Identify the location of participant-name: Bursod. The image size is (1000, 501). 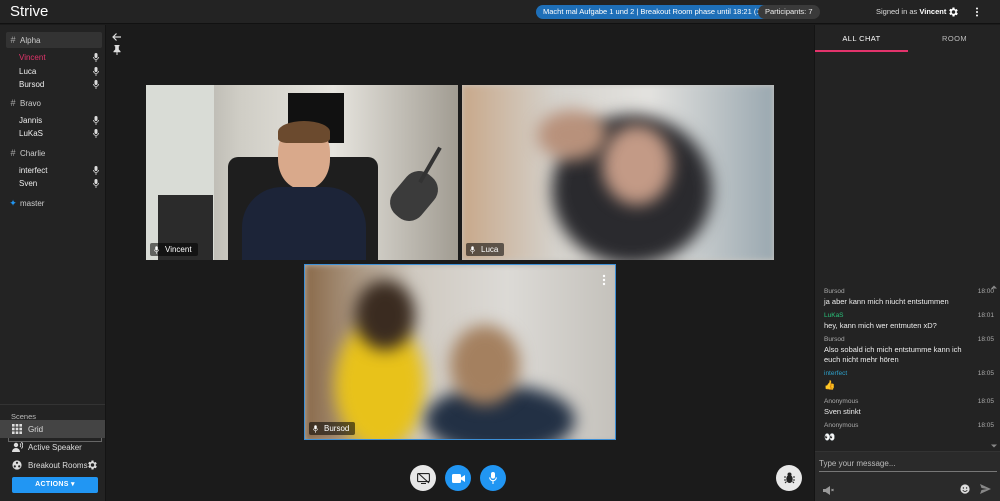
(337, 428).